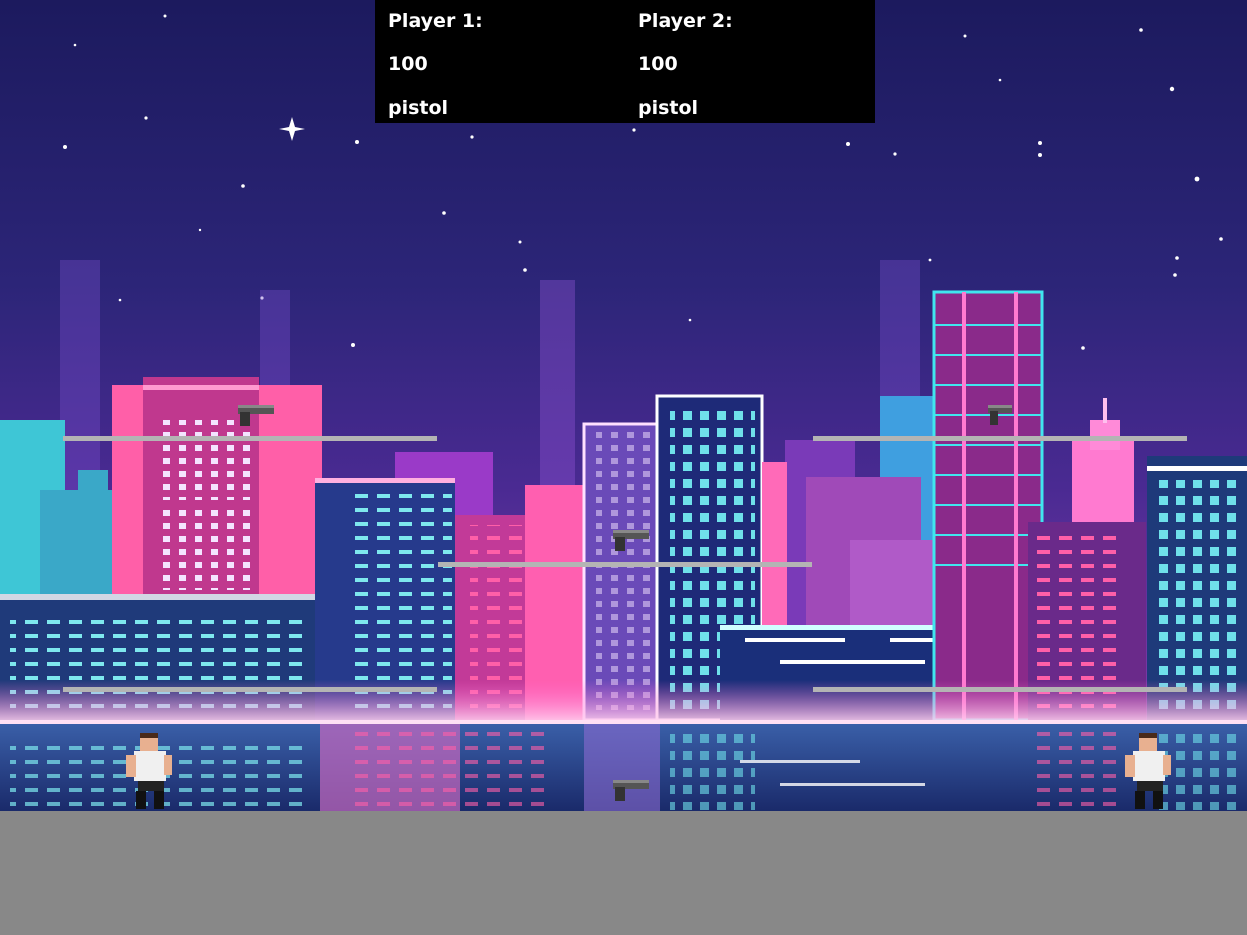 The width and height of the screenshot is (1247, 935). What do you see at coordinates (623, 873) in the screenshot?
I see `ground-floor` at bounding box center [623, 873].